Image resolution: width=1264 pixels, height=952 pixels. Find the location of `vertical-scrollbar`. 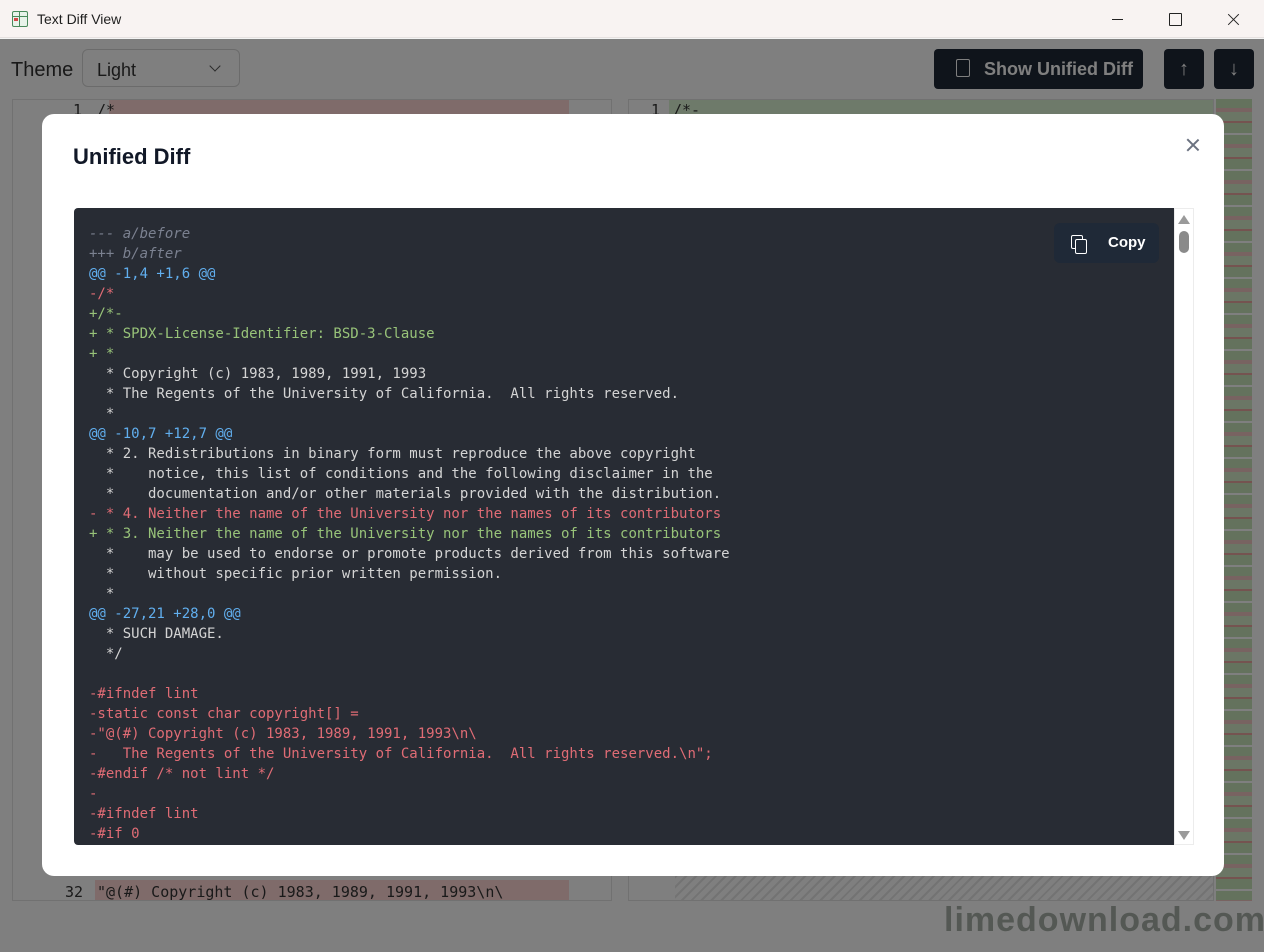

vertical-scrollbar is located at coordinates (1184, 526).